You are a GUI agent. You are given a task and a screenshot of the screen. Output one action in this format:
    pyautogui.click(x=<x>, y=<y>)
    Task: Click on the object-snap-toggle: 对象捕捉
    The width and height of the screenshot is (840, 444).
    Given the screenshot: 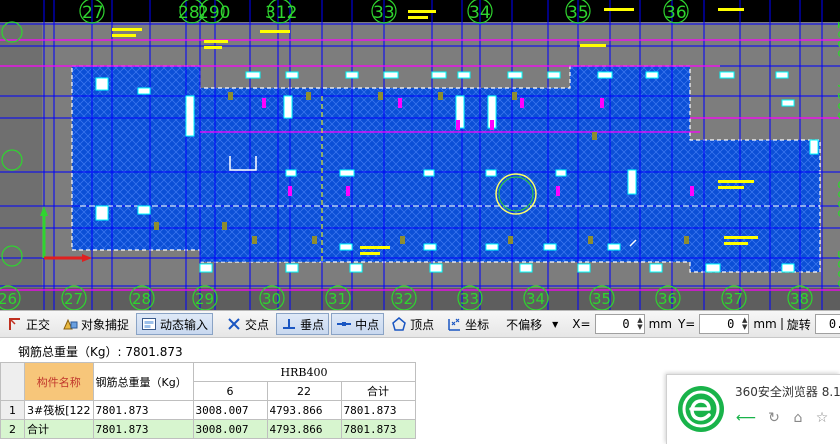 What is the action you would take?
    pyautogui.click(x=95, y=324)
    